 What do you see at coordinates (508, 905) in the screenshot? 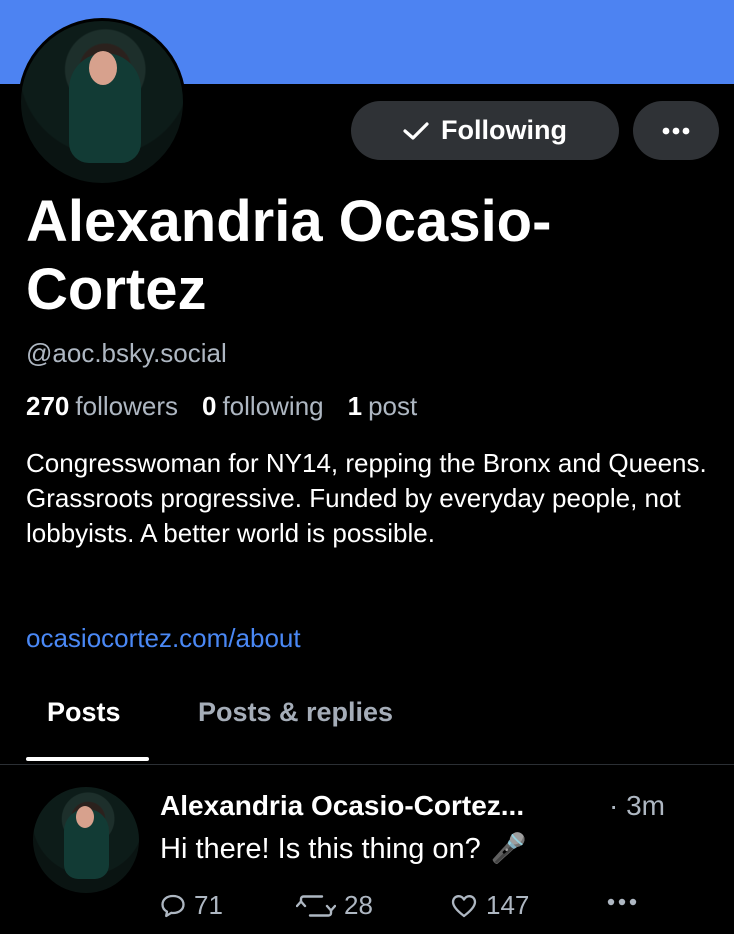
I see `like-count: 147` at bounding box center [508, 905].